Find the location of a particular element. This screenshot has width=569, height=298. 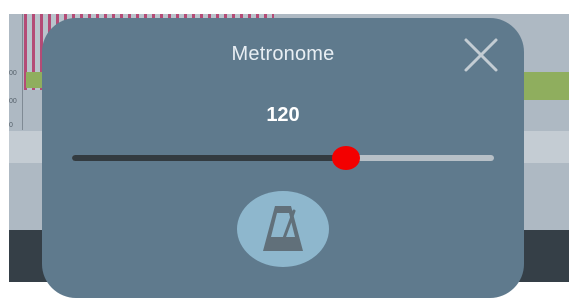

slider-fill is located at coordinates (209, 158).